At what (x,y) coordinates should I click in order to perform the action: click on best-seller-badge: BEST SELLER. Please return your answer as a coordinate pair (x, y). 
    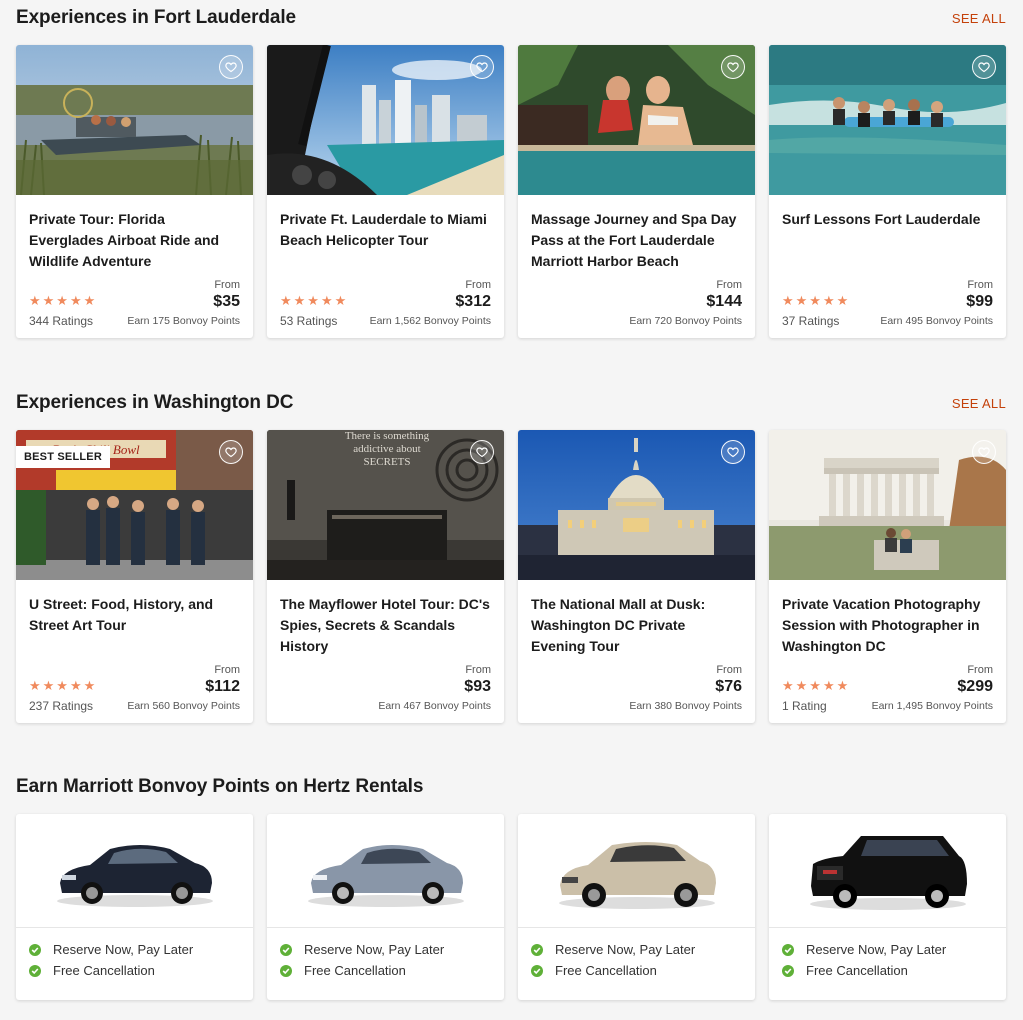
    Looking at the image, I should click on (63, 457).